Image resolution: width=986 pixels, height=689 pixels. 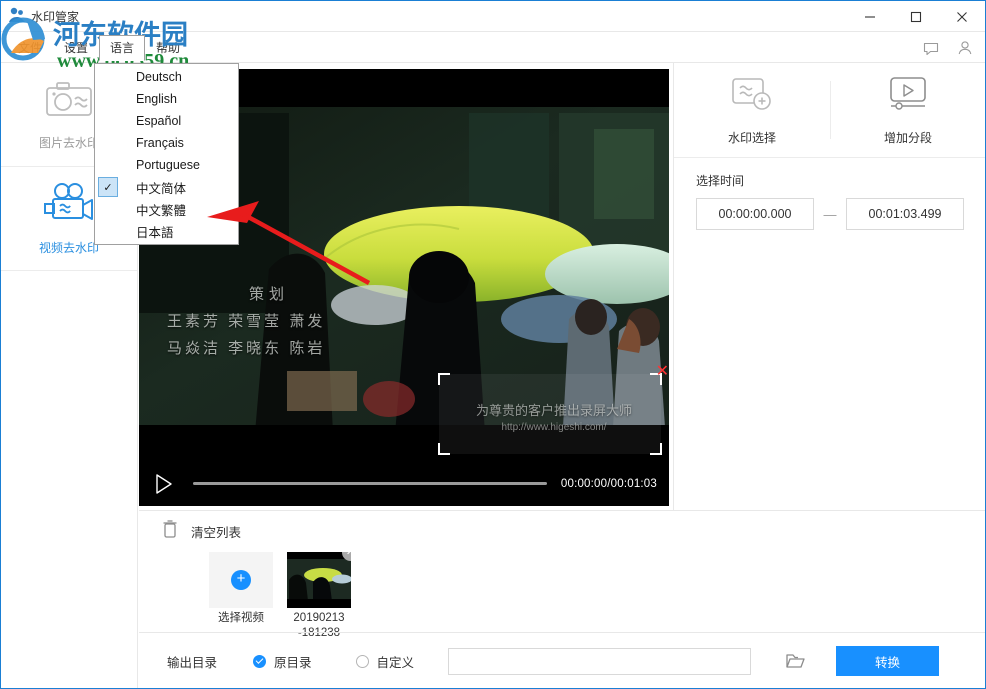 I want to click on add-video-button: +, so click(x=241, y=580).